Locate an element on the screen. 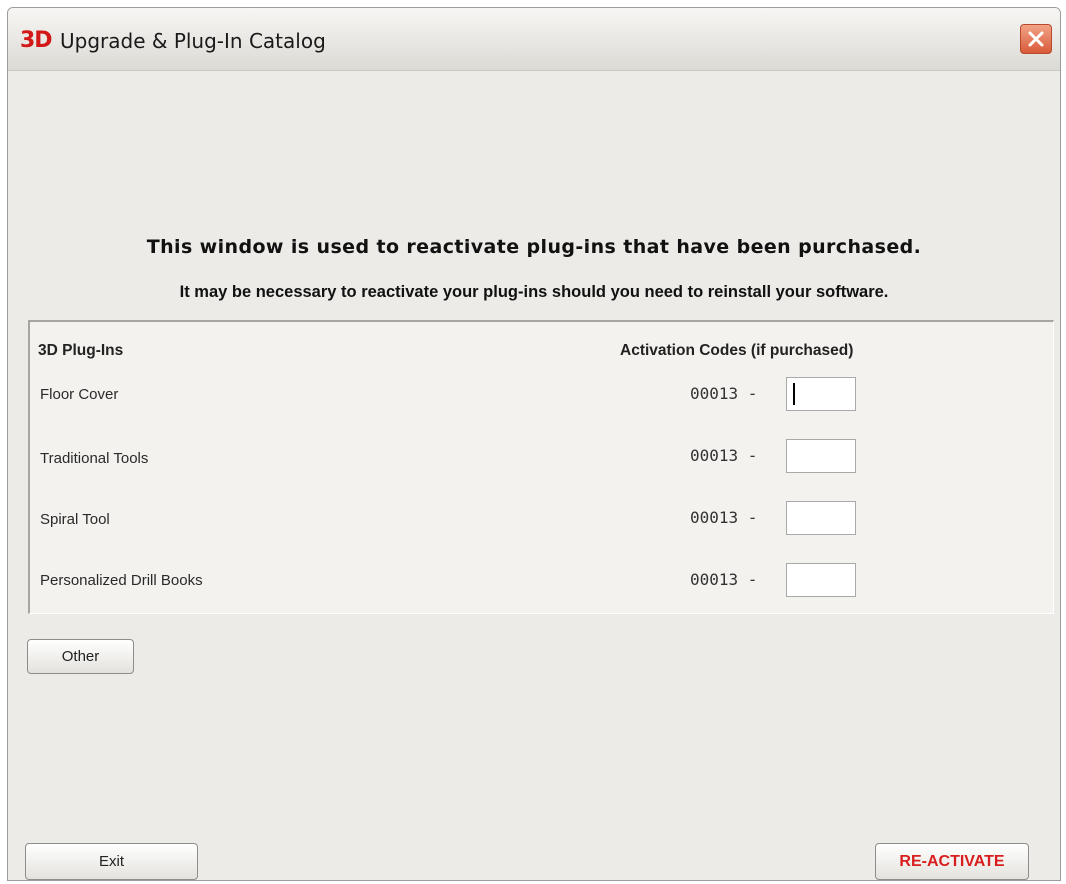 The width and height of the screenshot is (1066, 884). reactivate-button: RE-ACTIVATE is located at coordinates (952, 861).